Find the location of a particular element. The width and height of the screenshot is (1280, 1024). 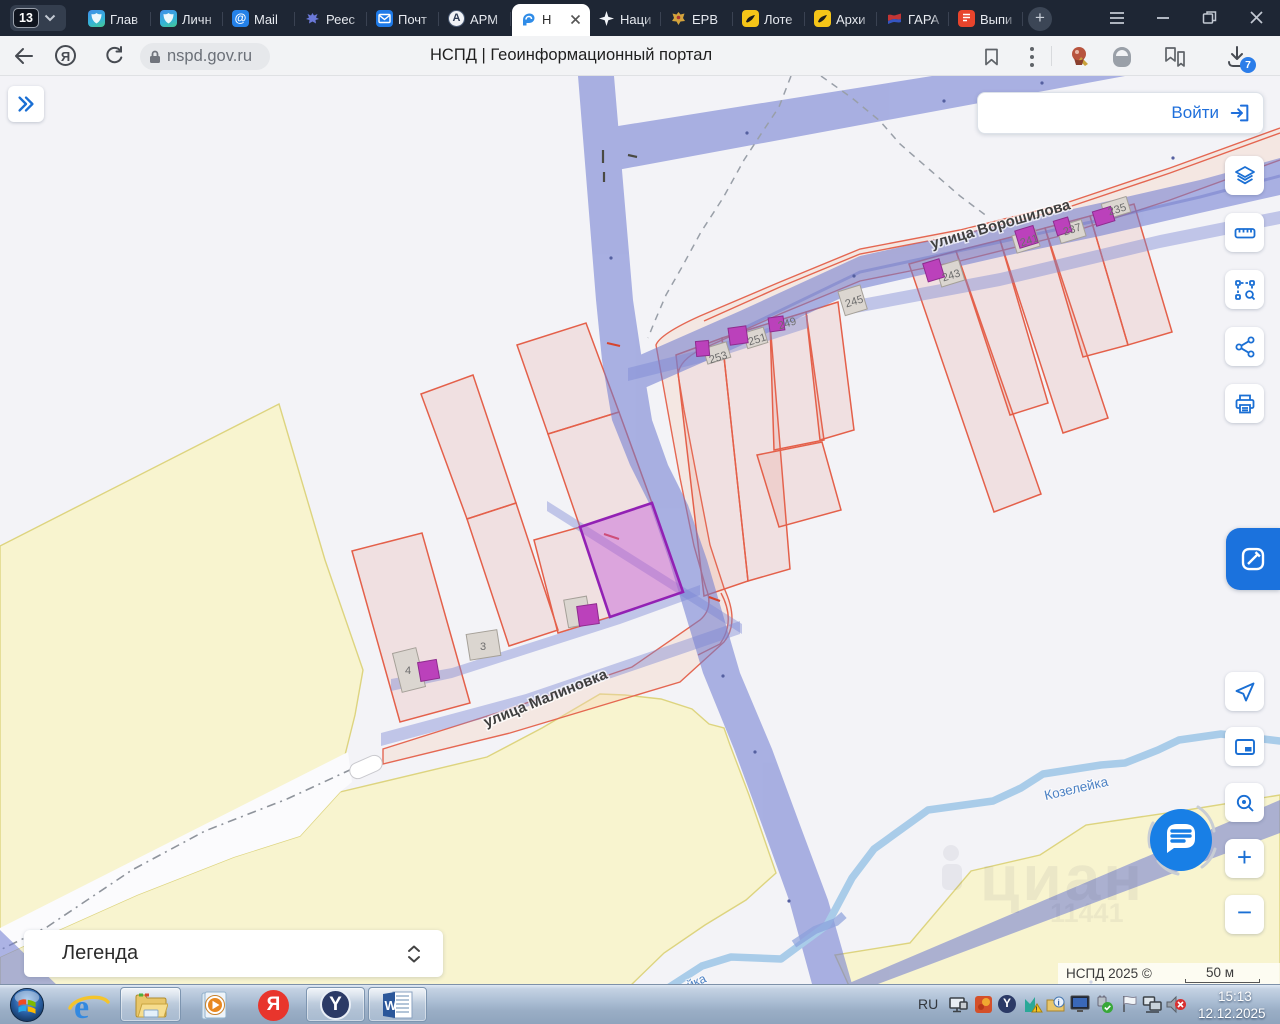

svg-text: 3 is located at coordinates (483, 647).